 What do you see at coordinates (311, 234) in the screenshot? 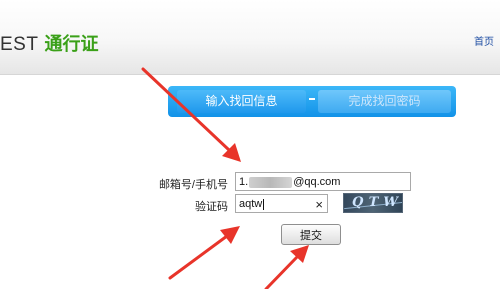
I see `submit-button: 提交` at bounding box center [311, 234].